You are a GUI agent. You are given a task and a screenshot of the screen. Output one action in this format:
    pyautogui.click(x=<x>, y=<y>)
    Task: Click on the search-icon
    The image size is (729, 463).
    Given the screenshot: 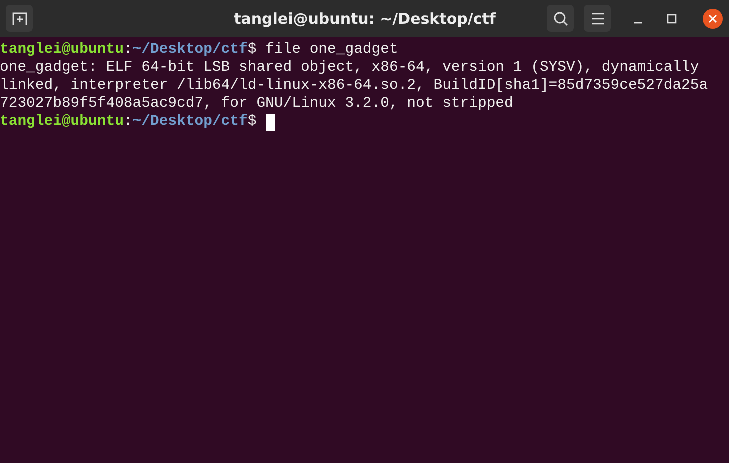 What is the action you would take?
    pyautogui.click(x=560, y=18)
    